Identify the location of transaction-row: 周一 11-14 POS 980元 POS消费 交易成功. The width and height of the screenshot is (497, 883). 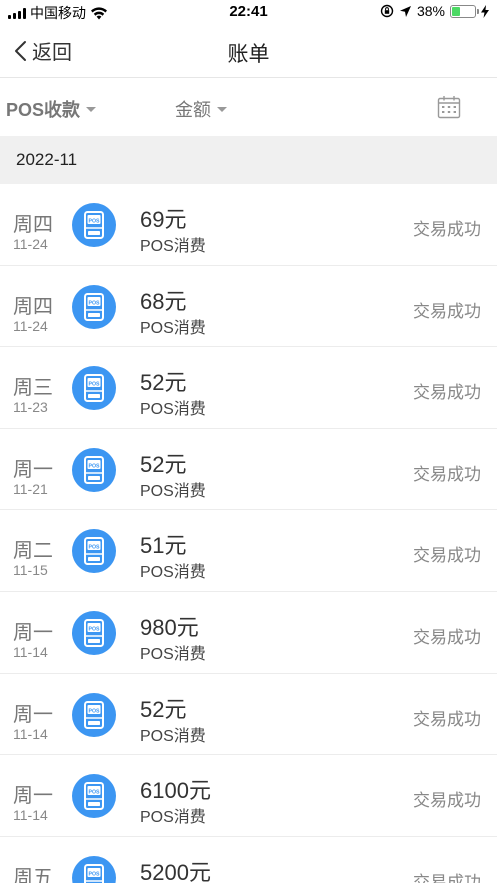
(248, 633).